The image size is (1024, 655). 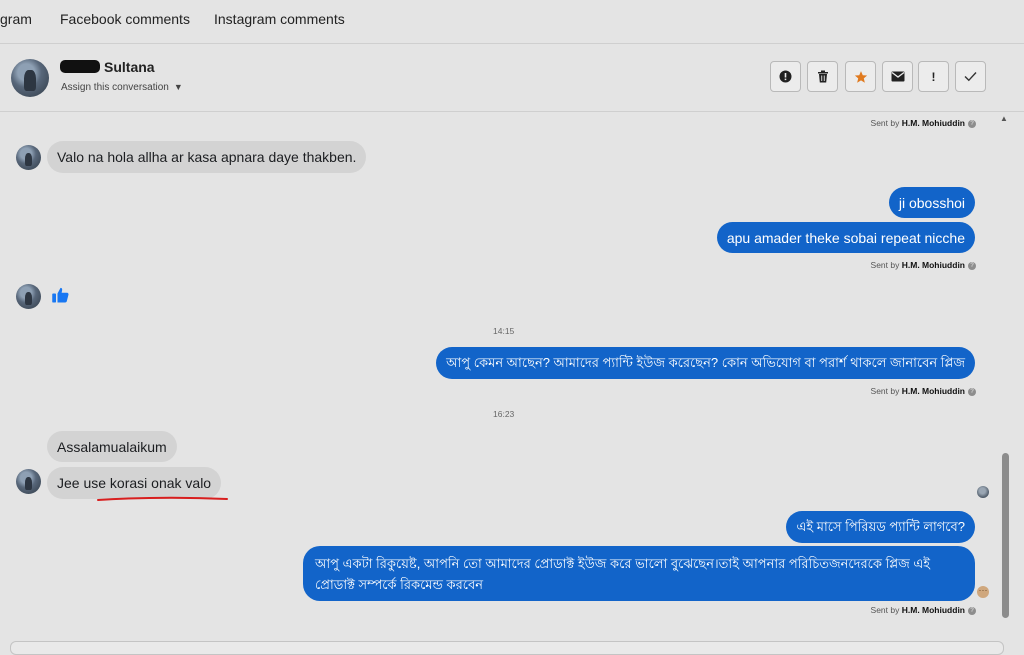 I want to click on envelope-icon, so click(x=897, y=76).